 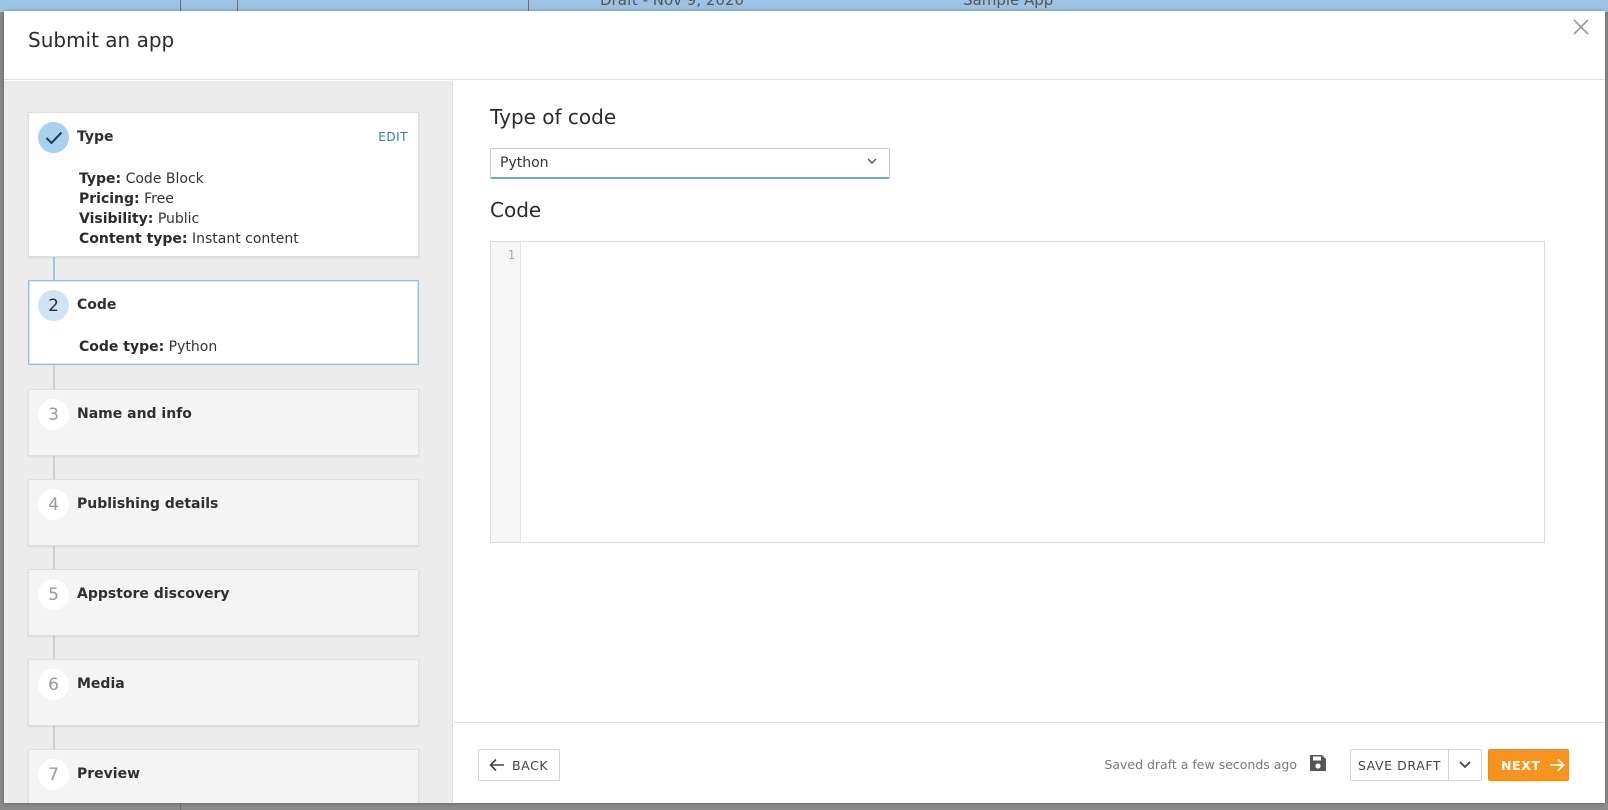 I want to click on step-title: Appstore discovery, so click(x=153, y=594).